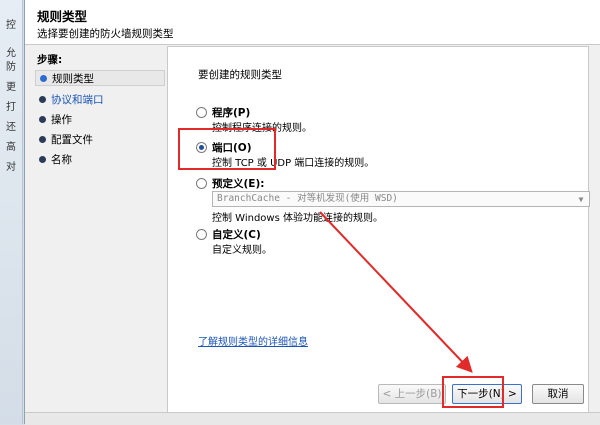 This screenshot has height=425, width=600. What do you see at coordinates (312, 22) in the screenshot?
I see `dialog-header: 规则类型 选择要创建的防火墙规则类型` at bounding box center [312, 22].